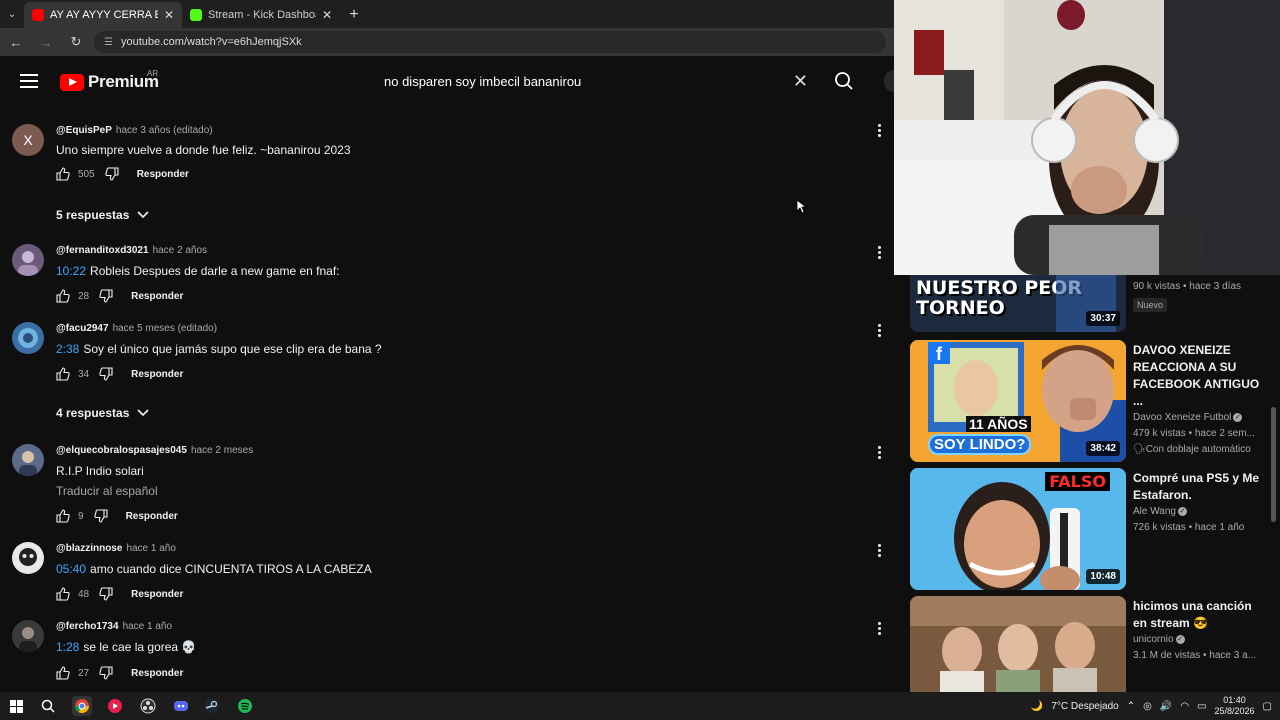 This screenshot has width=1280, height=720. What do you see at coordinates (84, 130) in the screenshot?
I see `comment-author: @EquisPeP` at bounding box center [84, 130].